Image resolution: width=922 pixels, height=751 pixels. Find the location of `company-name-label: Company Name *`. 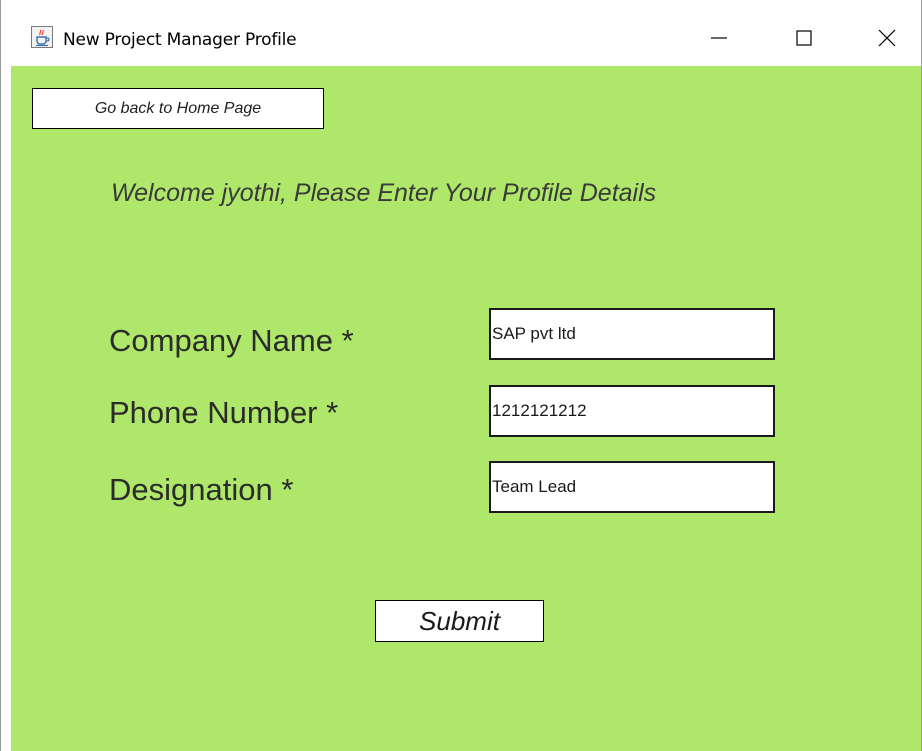

company-name-label: Company Name * is located at coordinates (231, 340).